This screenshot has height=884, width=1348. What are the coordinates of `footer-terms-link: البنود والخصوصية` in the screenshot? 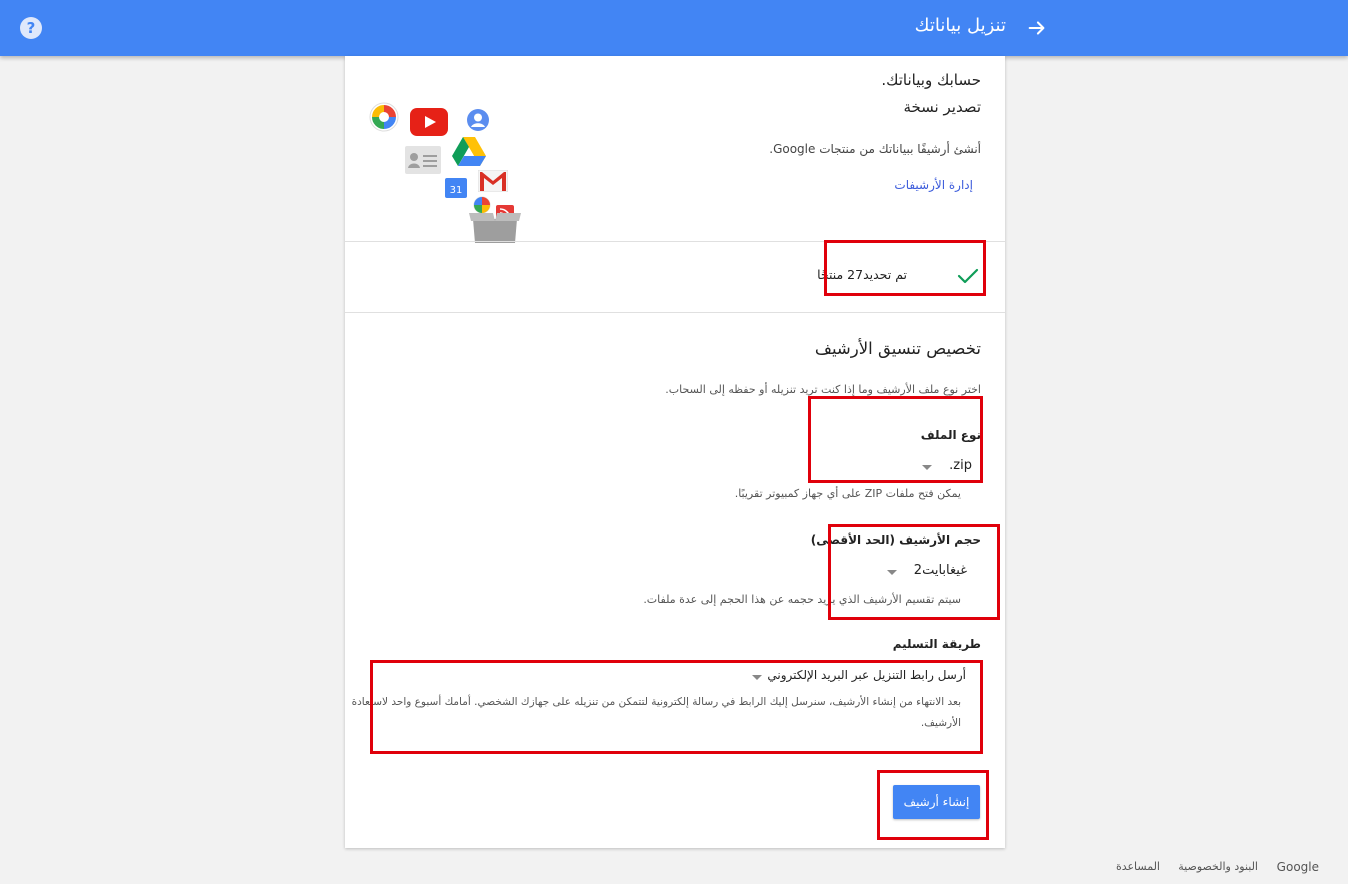 It's located at (1218, 866).